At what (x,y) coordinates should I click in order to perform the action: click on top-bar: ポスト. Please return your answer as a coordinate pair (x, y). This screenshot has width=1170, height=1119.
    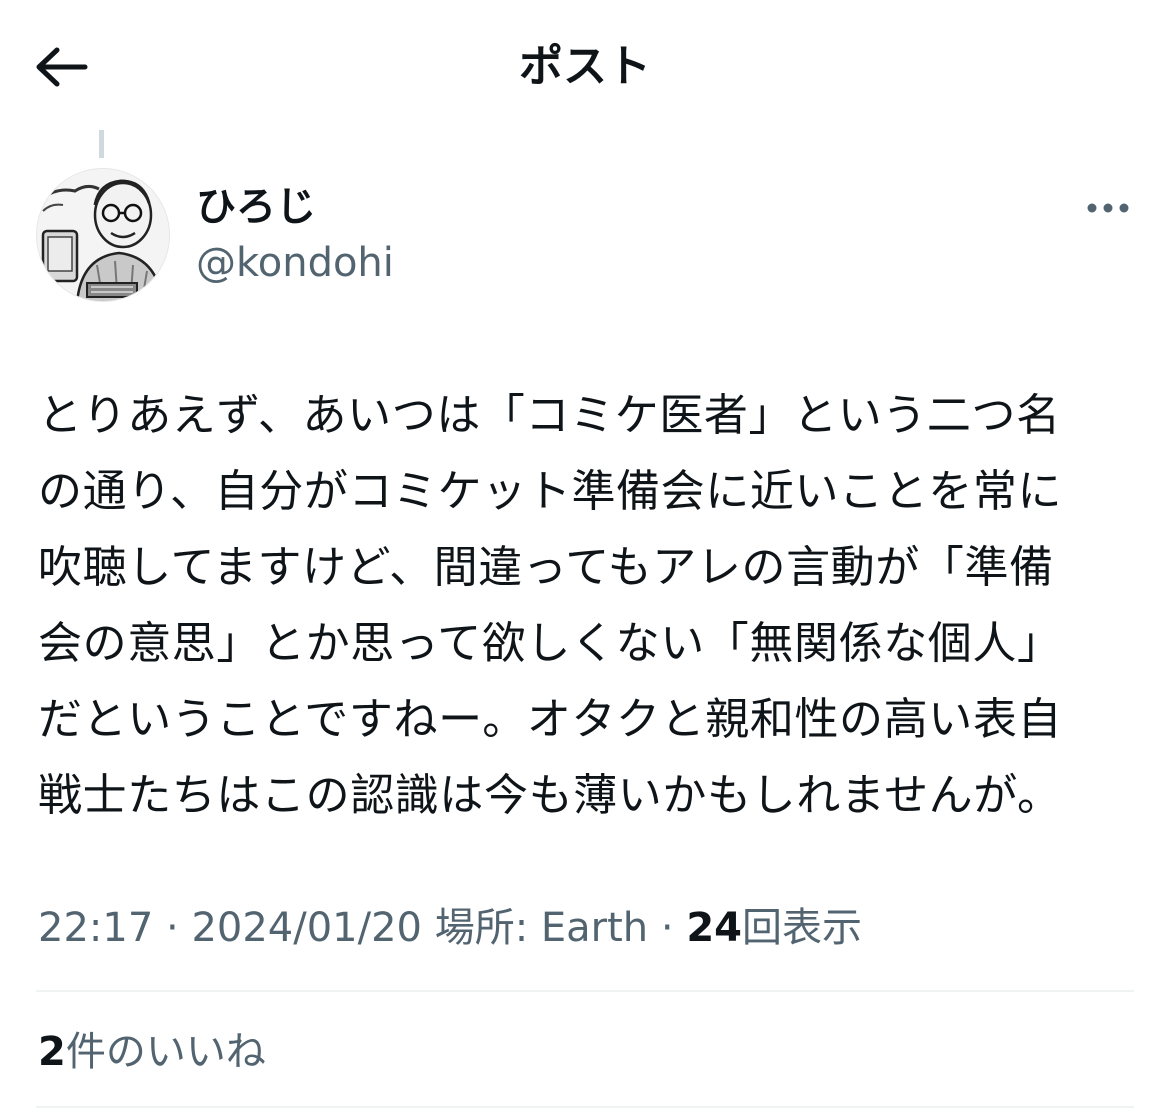
    Looking at the image, I should click on (585, 67).